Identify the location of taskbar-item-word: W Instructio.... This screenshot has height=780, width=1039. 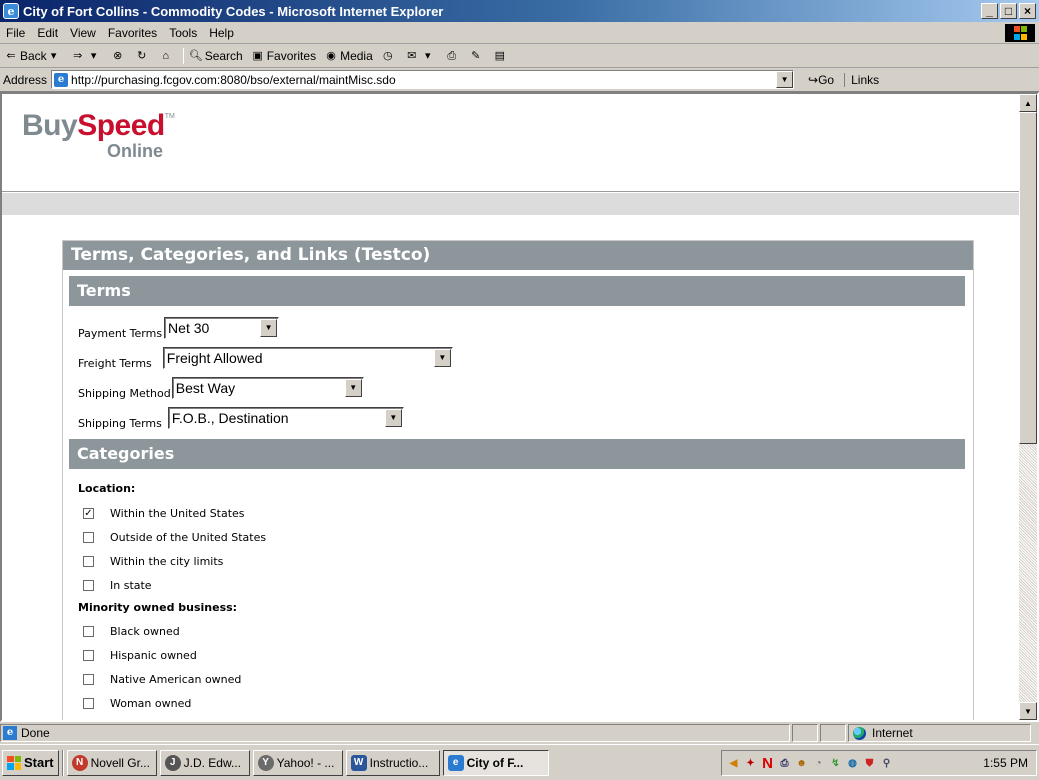
(392, 762).